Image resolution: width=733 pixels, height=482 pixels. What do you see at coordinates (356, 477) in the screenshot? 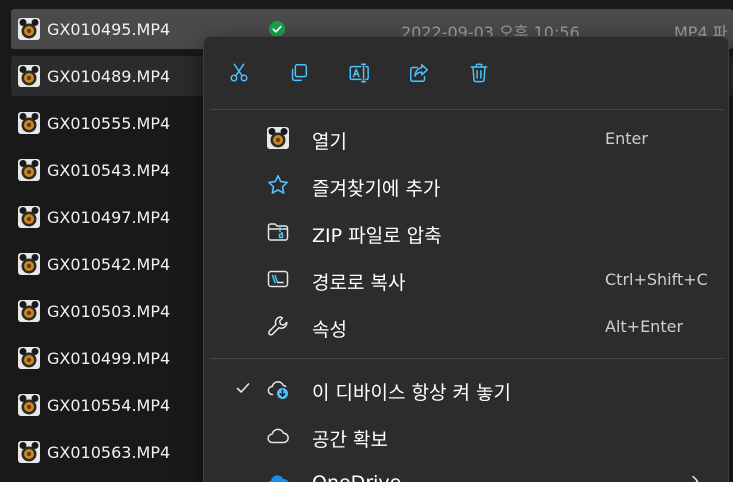
I see `menu-item-label: OneDrive` at bounding box center [356, 477].